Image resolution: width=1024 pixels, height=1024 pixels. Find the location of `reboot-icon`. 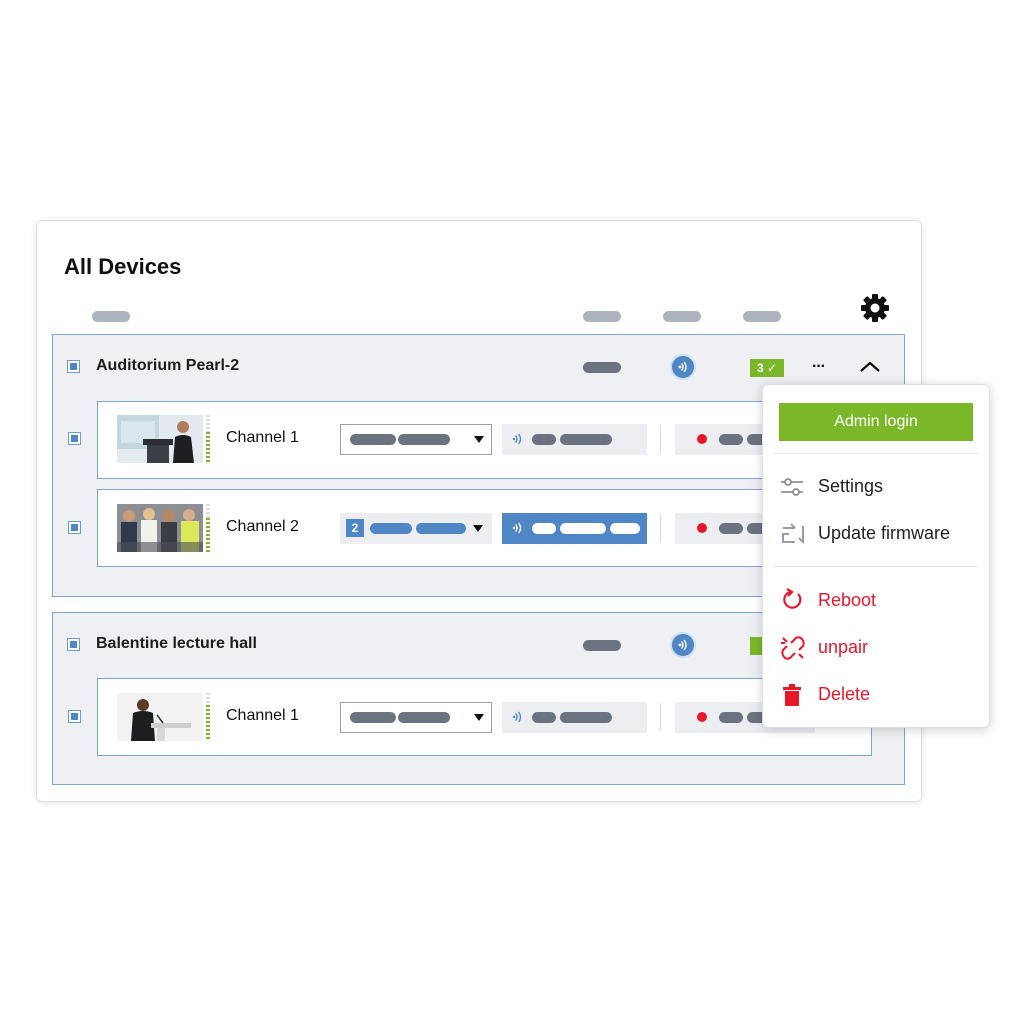

reboot-icon is located at coordinates (793, 600).